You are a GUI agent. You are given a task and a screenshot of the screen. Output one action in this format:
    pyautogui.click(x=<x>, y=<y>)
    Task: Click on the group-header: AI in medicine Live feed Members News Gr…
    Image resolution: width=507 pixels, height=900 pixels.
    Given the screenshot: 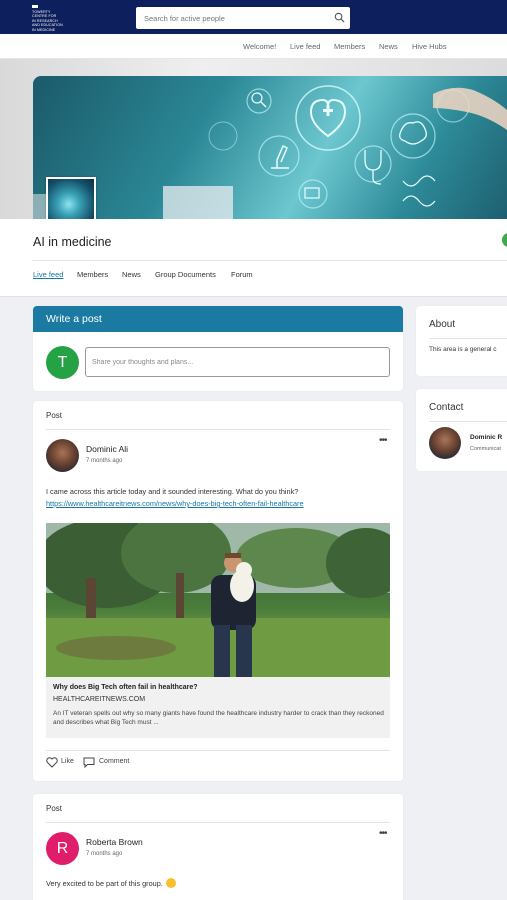 What is the action you would take?
    pyautogui.click(x=253, y=258)
    